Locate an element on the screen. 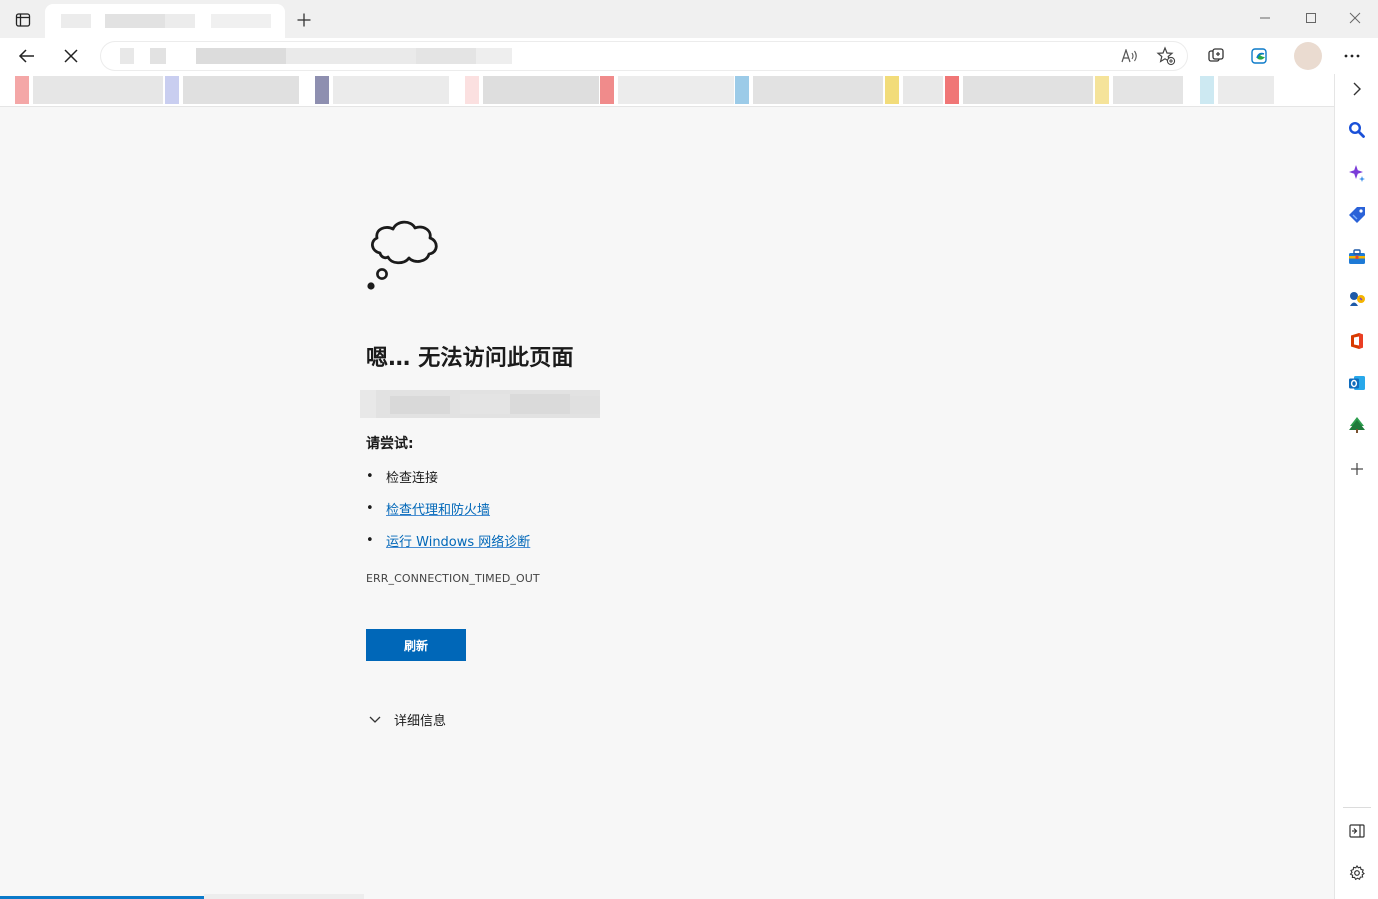 The height and width of the screenshot is (899, 1378). sidebar is located at coordinates (1356, 486).